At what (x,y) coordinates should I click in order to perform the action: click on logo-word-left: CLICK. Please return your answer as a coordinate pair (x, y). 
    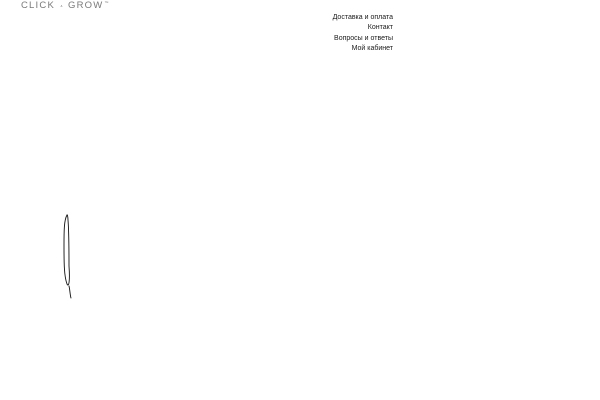
    Looking at the image, I should click on (38, 5).